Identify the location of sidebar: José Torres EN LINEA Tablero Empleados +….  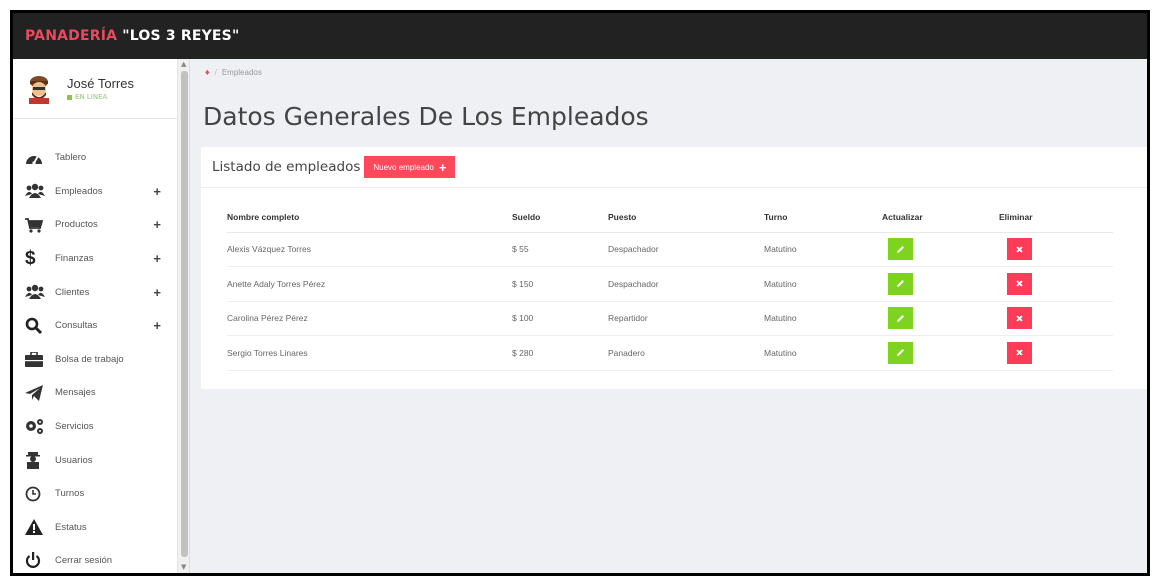
(95, 316).